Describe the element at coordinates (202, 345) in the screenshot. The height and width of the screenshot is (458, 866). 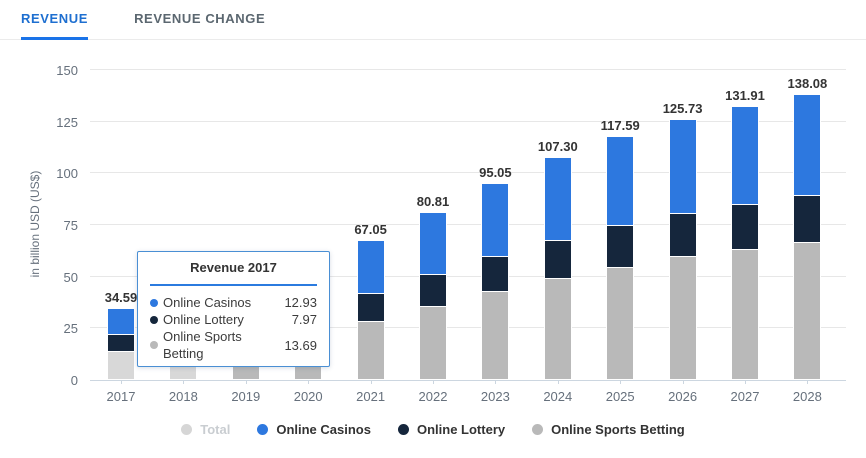
I see `tooltip-row-label: Online Sports Betting` at that location.